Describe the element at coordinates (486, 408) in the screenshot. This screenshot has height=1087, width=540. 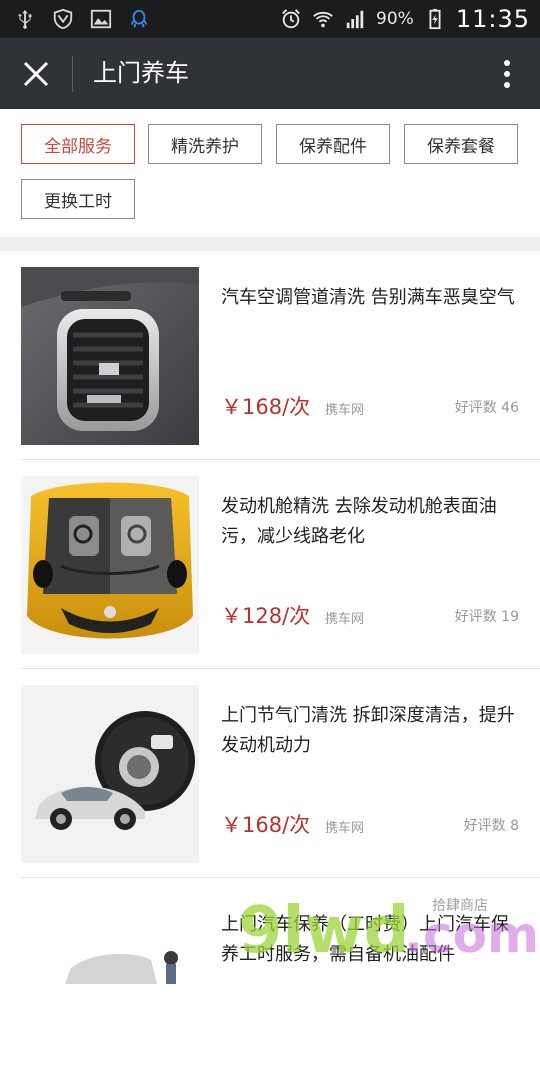
I see `review-count: 好评数 46` at that location.